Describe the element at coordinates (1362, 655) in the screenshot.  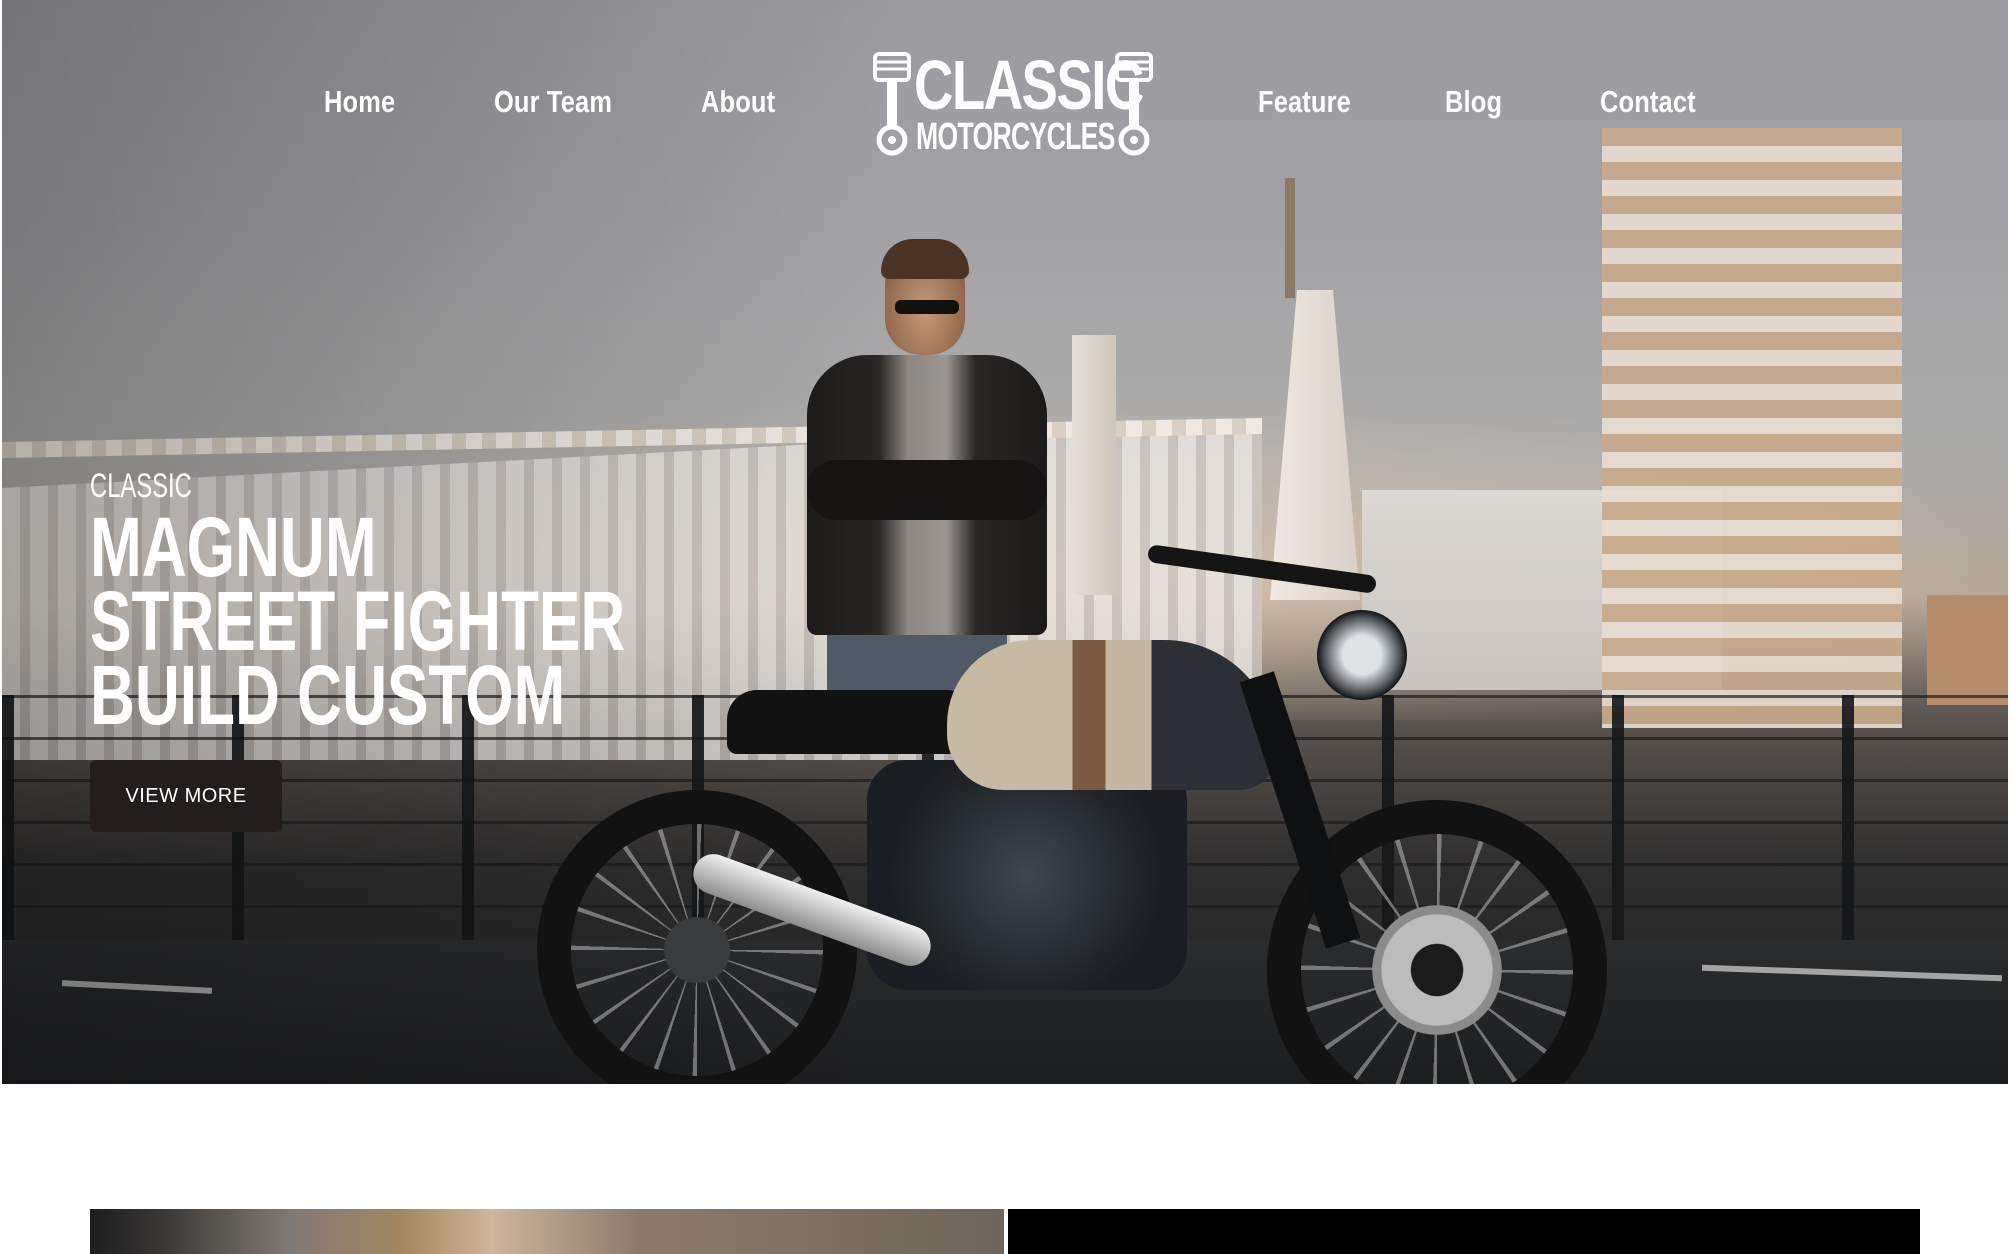
I see `headlamp` at that location.